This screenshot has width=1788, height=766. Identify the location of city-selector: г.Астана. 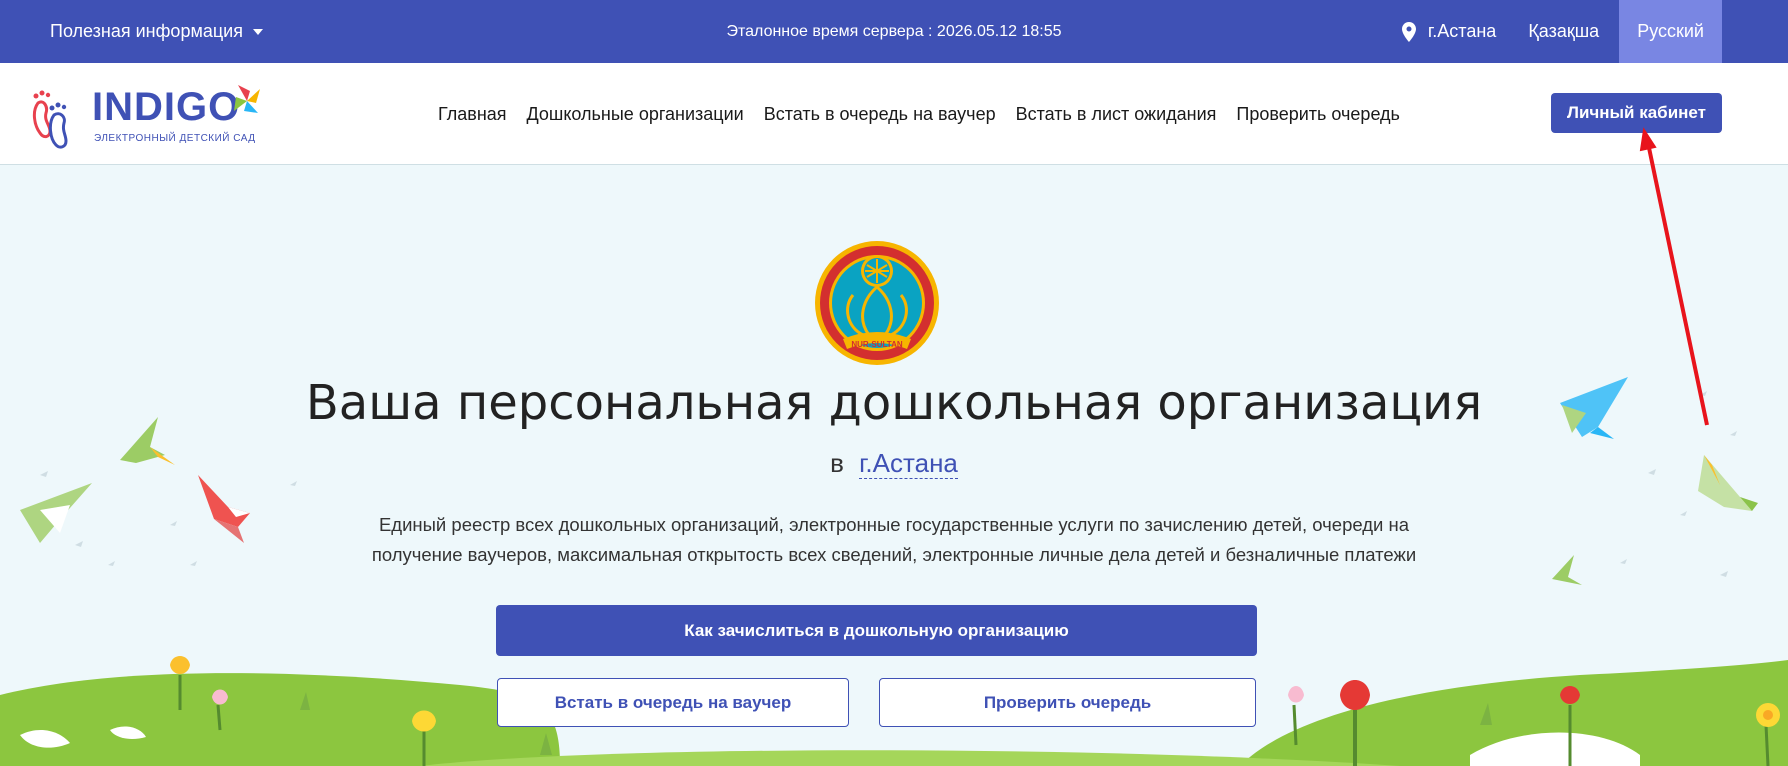
(1449, 31).